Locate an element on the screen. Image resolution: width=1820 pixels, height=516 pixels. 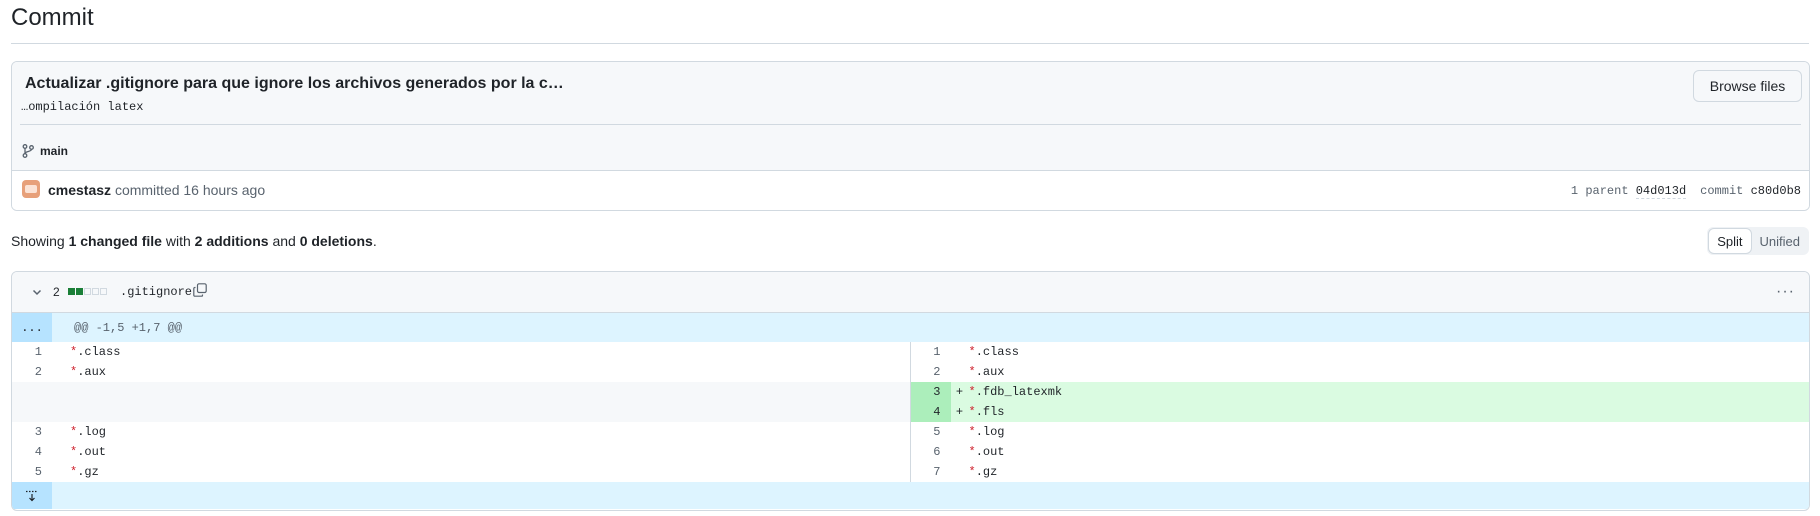
right-line-number: 4 is located at coordinates (930, 412).